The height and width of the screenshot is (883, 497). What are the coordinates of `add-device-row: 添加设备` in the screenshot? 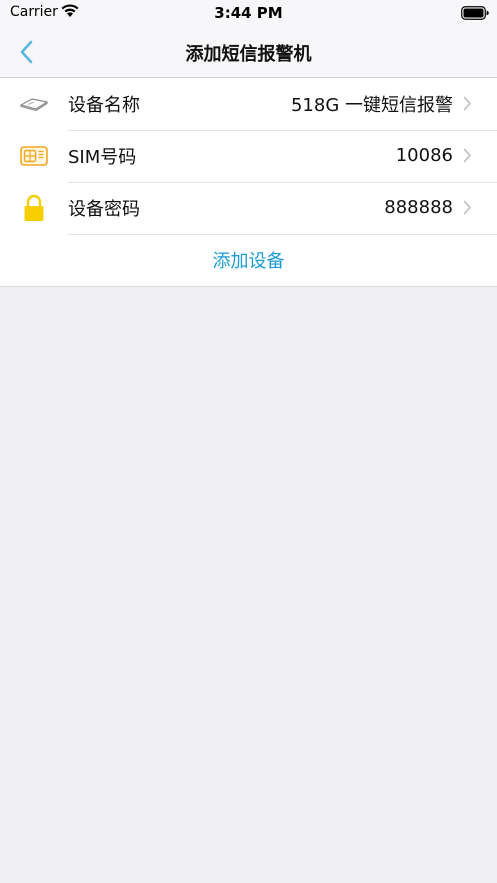 It's located at (248, 260).